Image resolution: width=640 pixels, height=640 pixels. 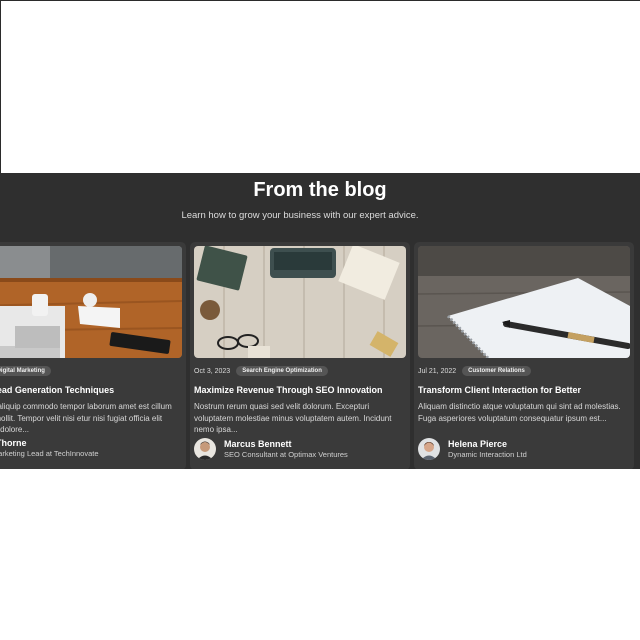 What do you see at coordinates (524, 302) in the screenshot?
I see `blog-card-image-notebook-pen` at bounding box center [524, 302].